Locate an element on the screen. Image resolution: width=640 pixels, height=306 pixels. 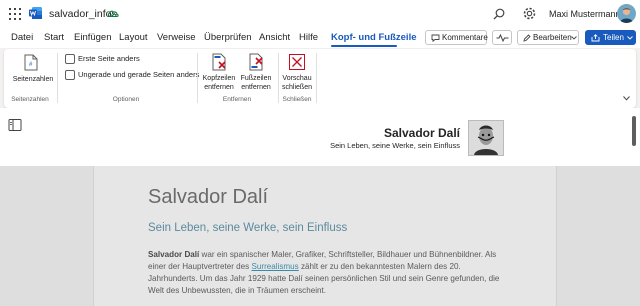
search-icon is located at coordinates (499, 14).